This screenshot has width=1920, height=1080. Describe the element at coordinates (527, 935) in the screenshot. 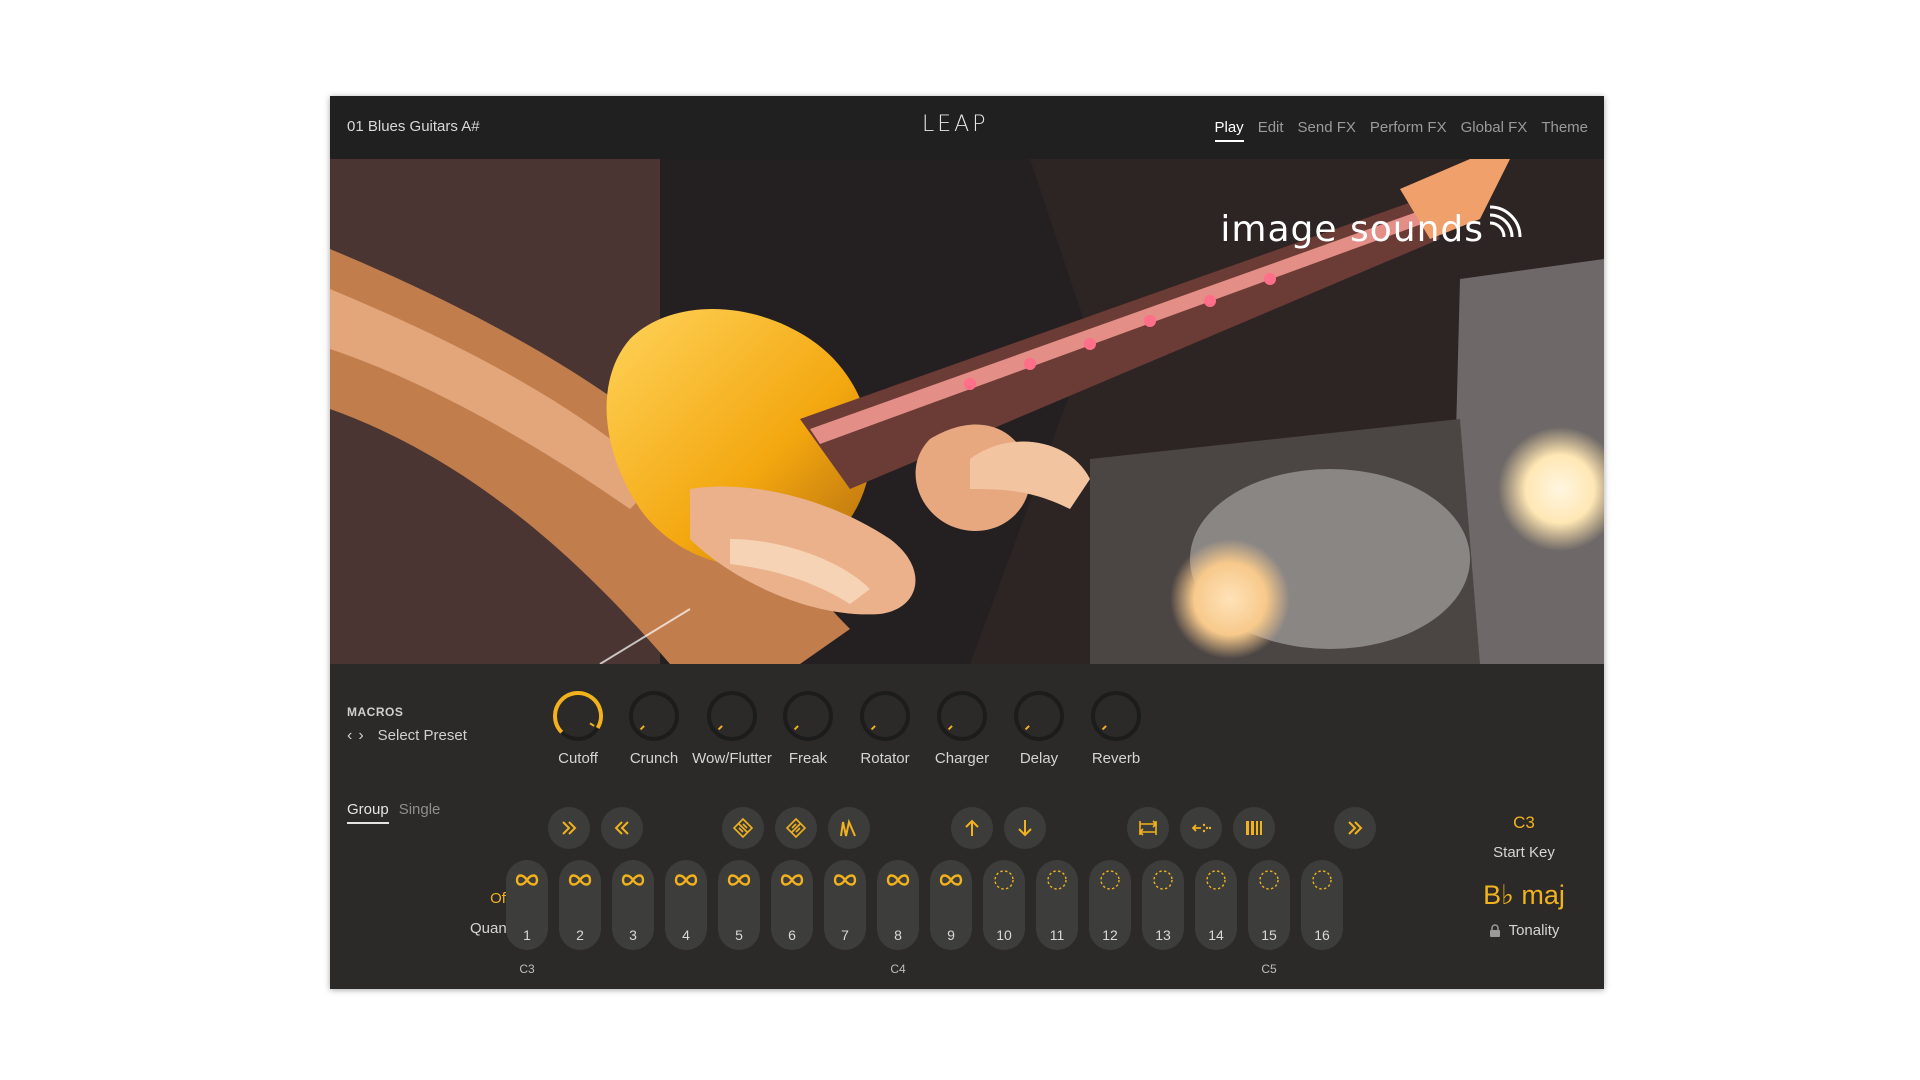

I see `key-pad-number: 1` at that location.